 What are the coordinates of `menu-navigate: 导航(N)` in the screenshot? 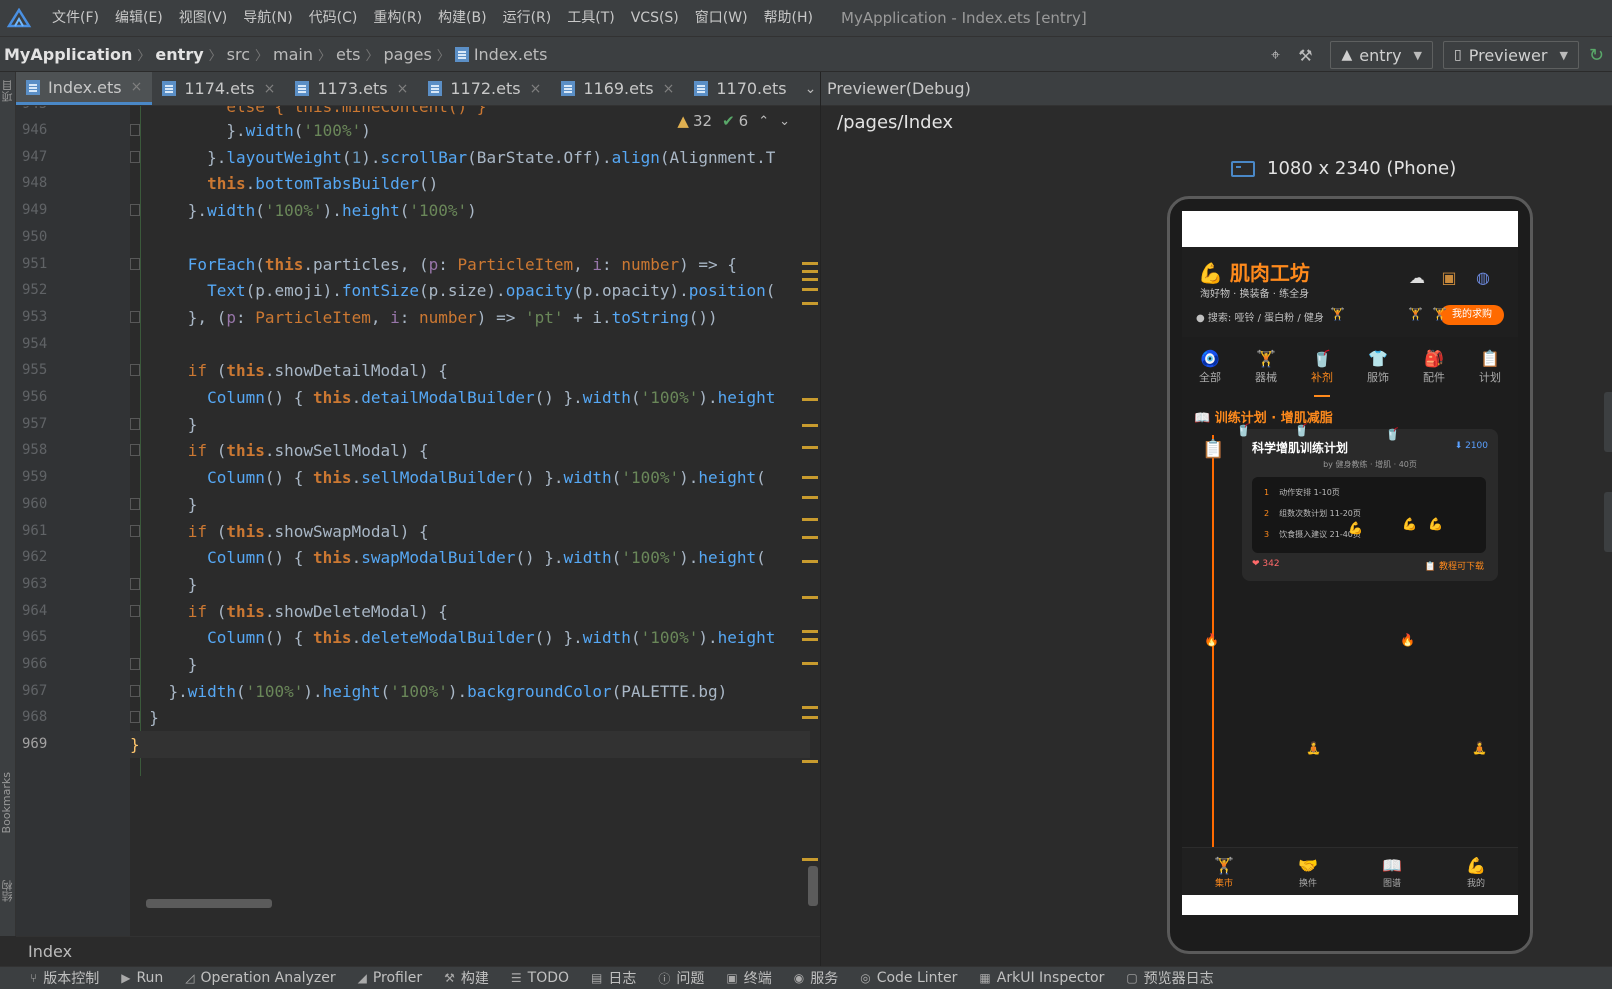 It's located at (267, 18).